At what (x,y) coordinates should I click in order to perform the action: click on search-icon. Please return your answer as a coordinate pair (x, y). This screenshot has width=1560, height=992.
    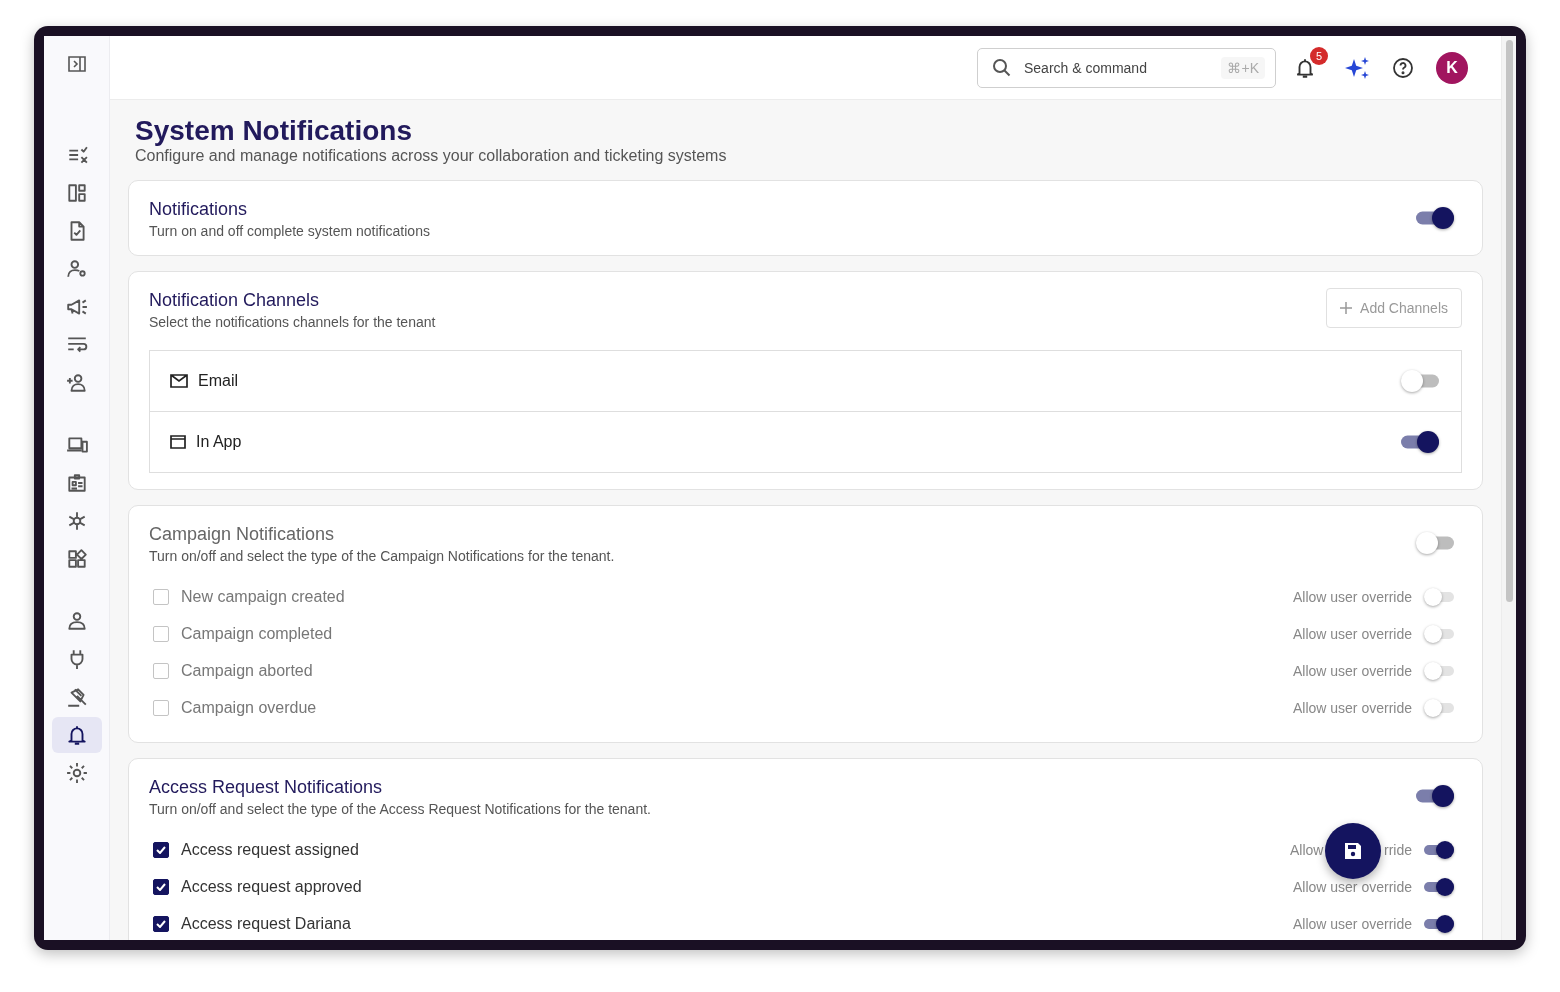
    Looking at the image, I should click on (1002, 67).